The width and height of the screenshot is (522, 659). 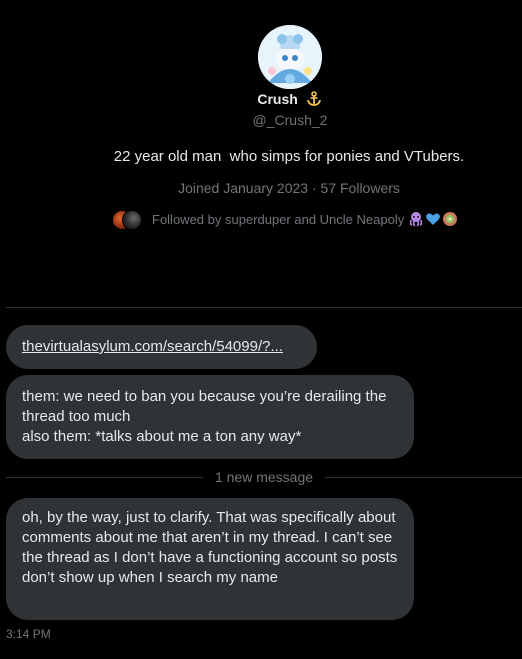 I want to click on sticker-emoji-icon, so click(x=450, y=219).